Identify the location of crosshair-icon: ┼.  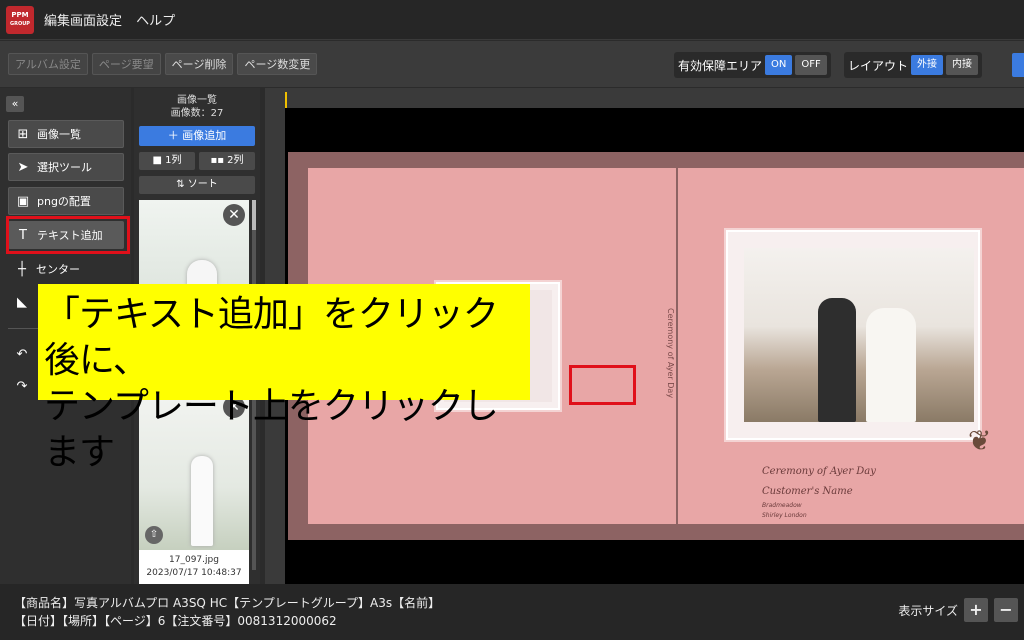
(22, 269).